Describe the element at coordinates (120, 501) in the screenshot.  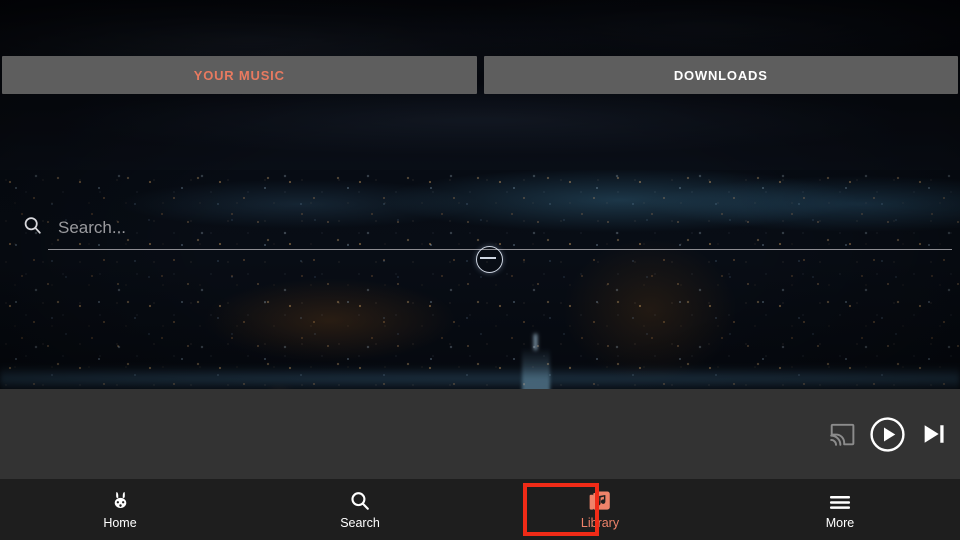
I see `rabbit-icon` at that location.